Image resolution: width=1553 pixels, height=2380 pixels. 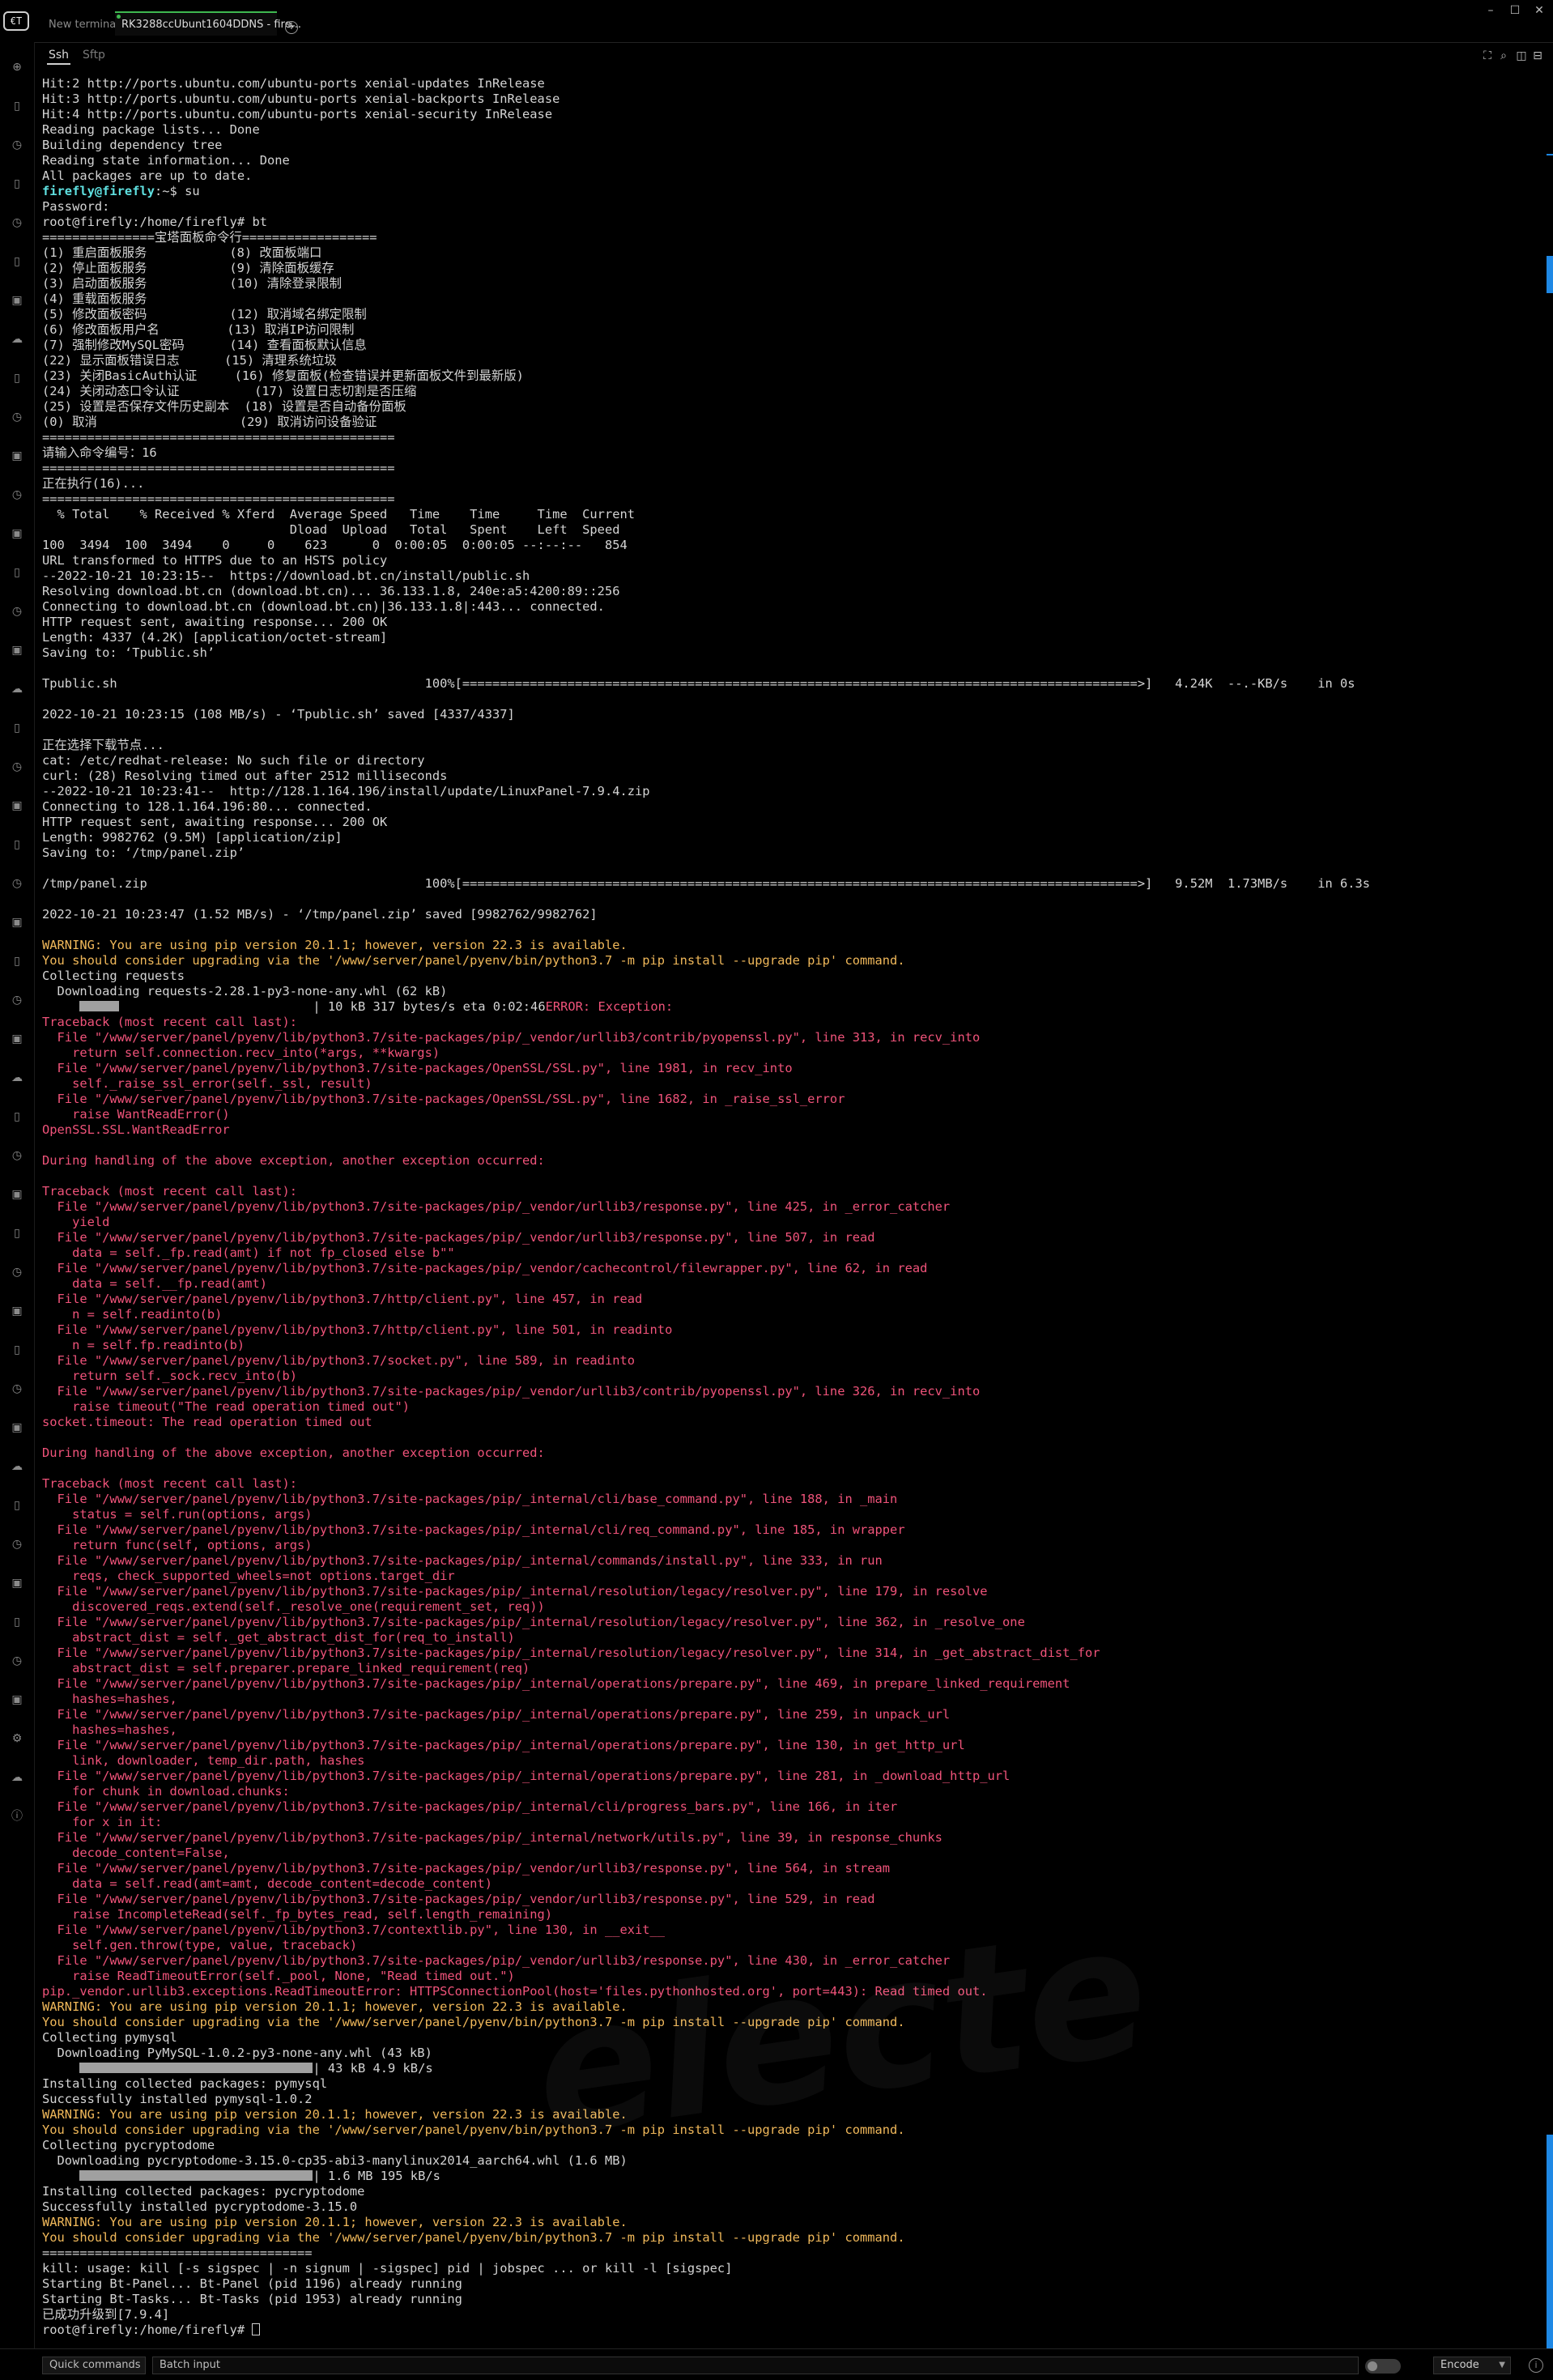 What do you see at coordinates (80, 23) in the screenshot?
I see `tab-new-terminal: New terminal` at bounding box center [80, 23].